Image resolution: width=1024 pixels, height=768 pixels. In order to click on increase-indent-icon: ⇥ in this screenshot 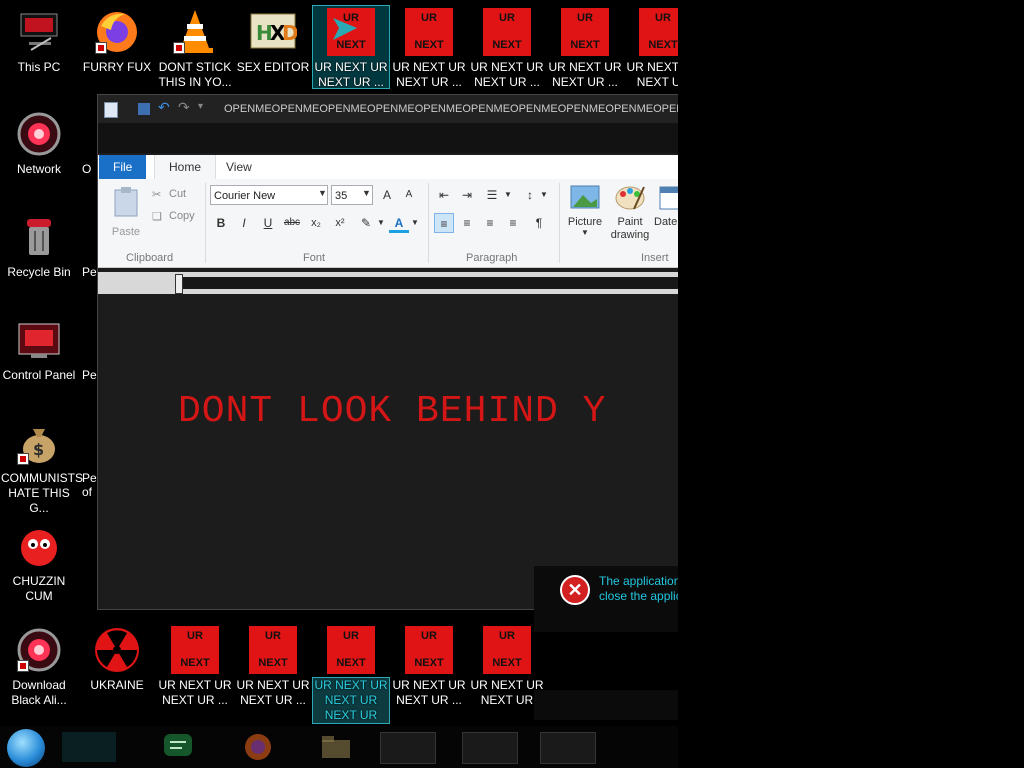, I will do `click(467, 195)`.